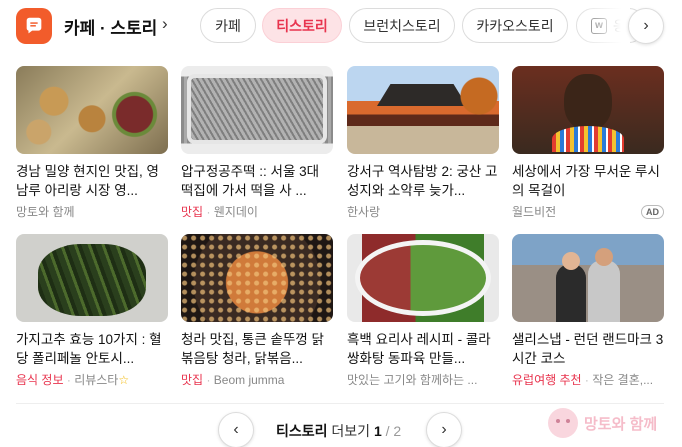 Image resolution: width=682 pixels, height=447 pixels. I want to click on head-left, so click(571, 261).